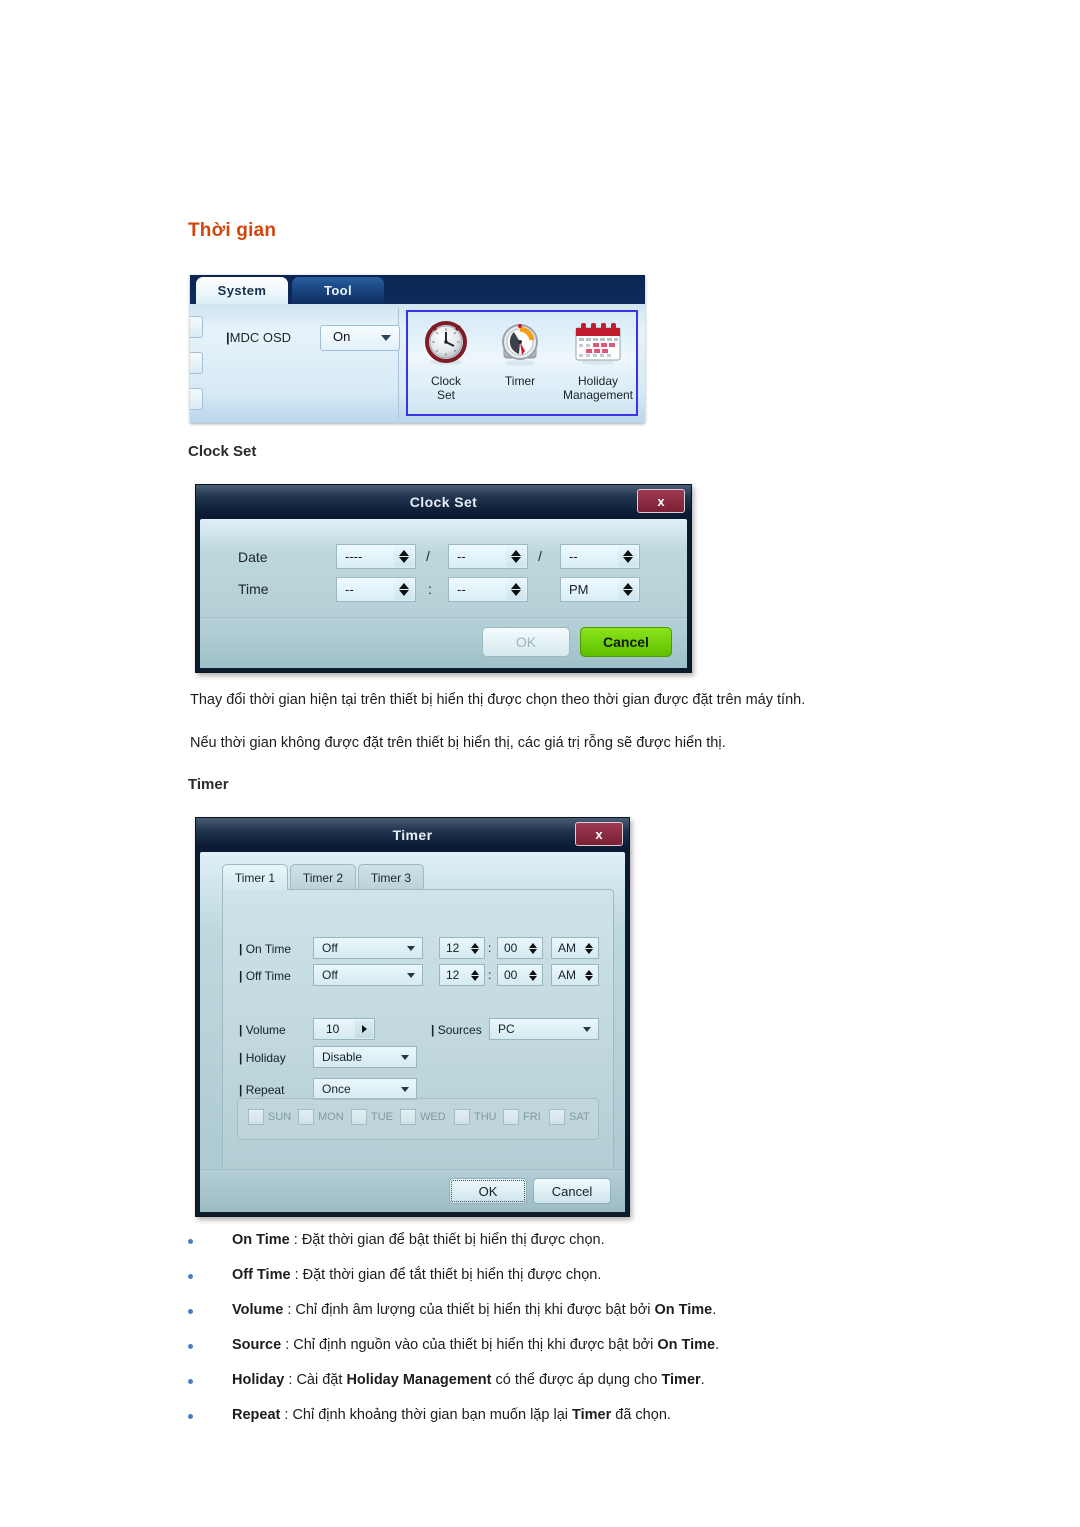 The image size is (1080, 1527). I want to click on clock-set-cancel-button: Cancel, so click(626, 642).